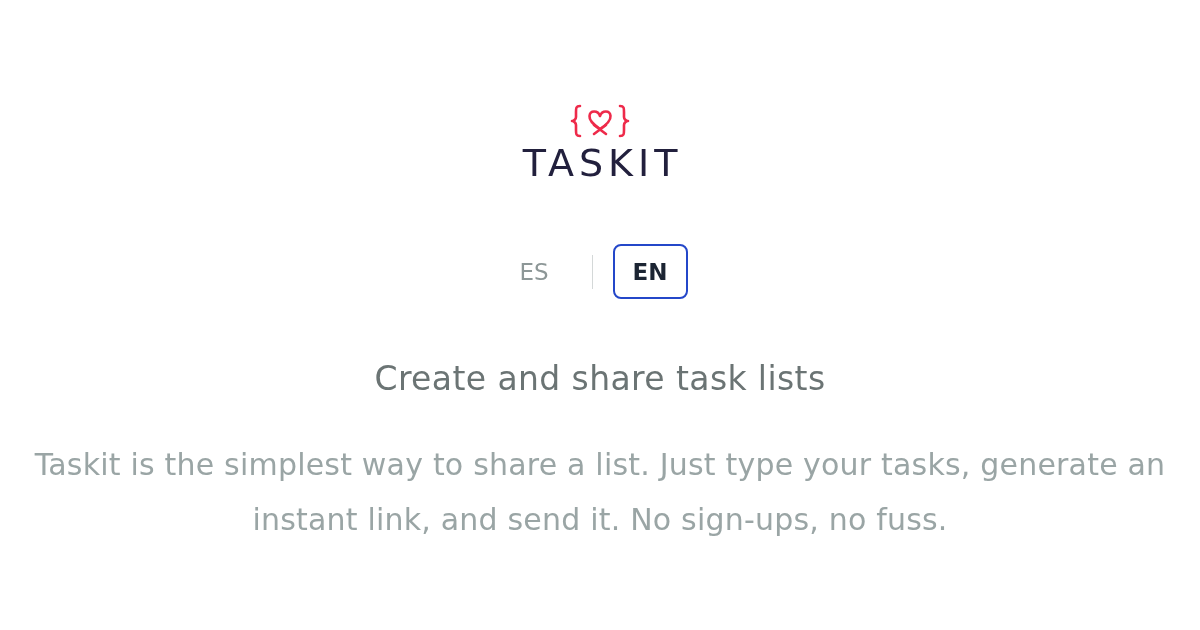 This screenshot has width=1200, height=630. I want to click on description: Taskit is the simplest way to share a list. Just type your tasks, generate an instant link, and send it. No sign-ups, no fuss., so click(600, 492).